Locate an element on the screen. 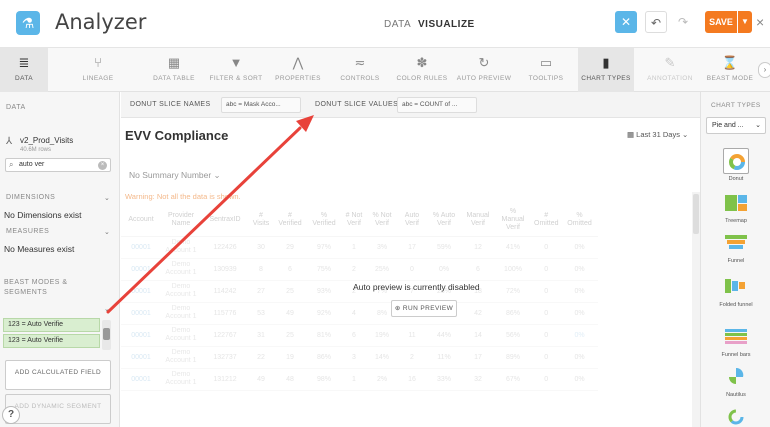 This screenshot has height=427, width=770. card-title: EVV Compliance is located at coordinates (176, 135).